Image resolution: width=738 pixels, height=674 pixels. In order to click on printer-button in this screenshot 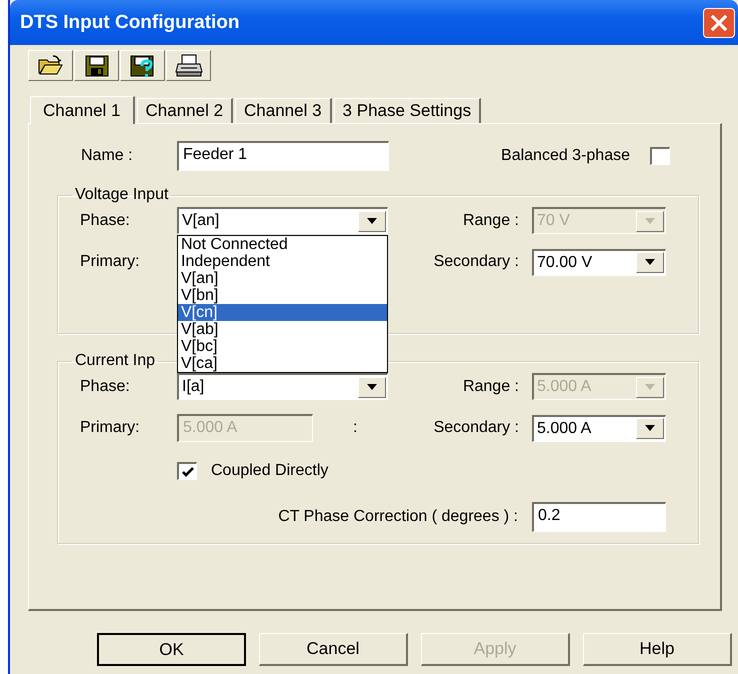, I will do `click(188, 65)`.